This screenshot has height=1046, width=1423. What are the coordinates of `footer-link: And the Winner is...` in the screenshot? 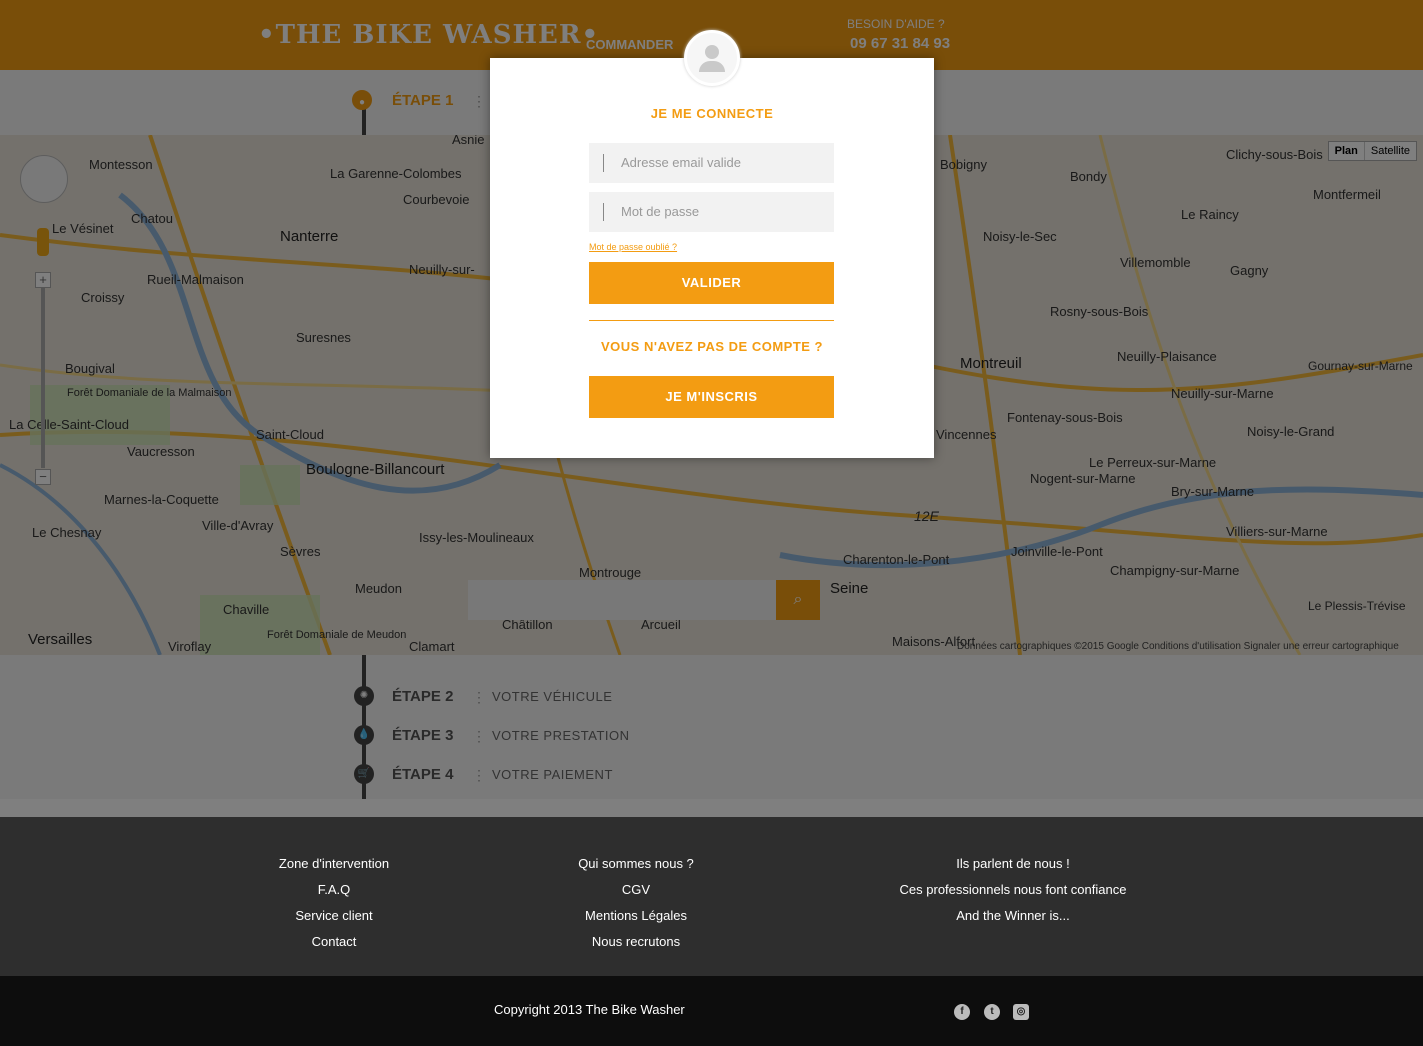 It's located at (1013, 920).